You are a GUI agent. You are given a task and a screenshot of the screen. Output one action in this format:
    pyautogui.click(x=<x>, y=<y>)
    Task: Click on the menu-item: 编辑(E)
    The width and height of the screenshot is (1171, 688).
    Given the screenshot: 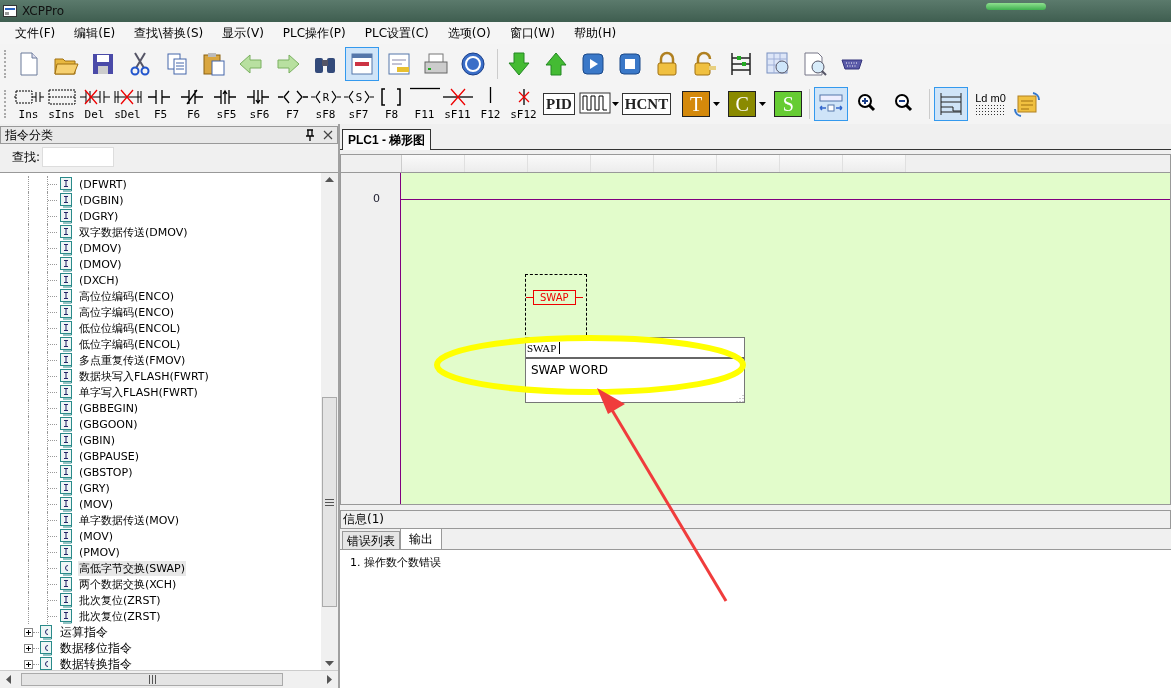 What is the action you would take?
    pyautogui.click(x=95, y=33)
    